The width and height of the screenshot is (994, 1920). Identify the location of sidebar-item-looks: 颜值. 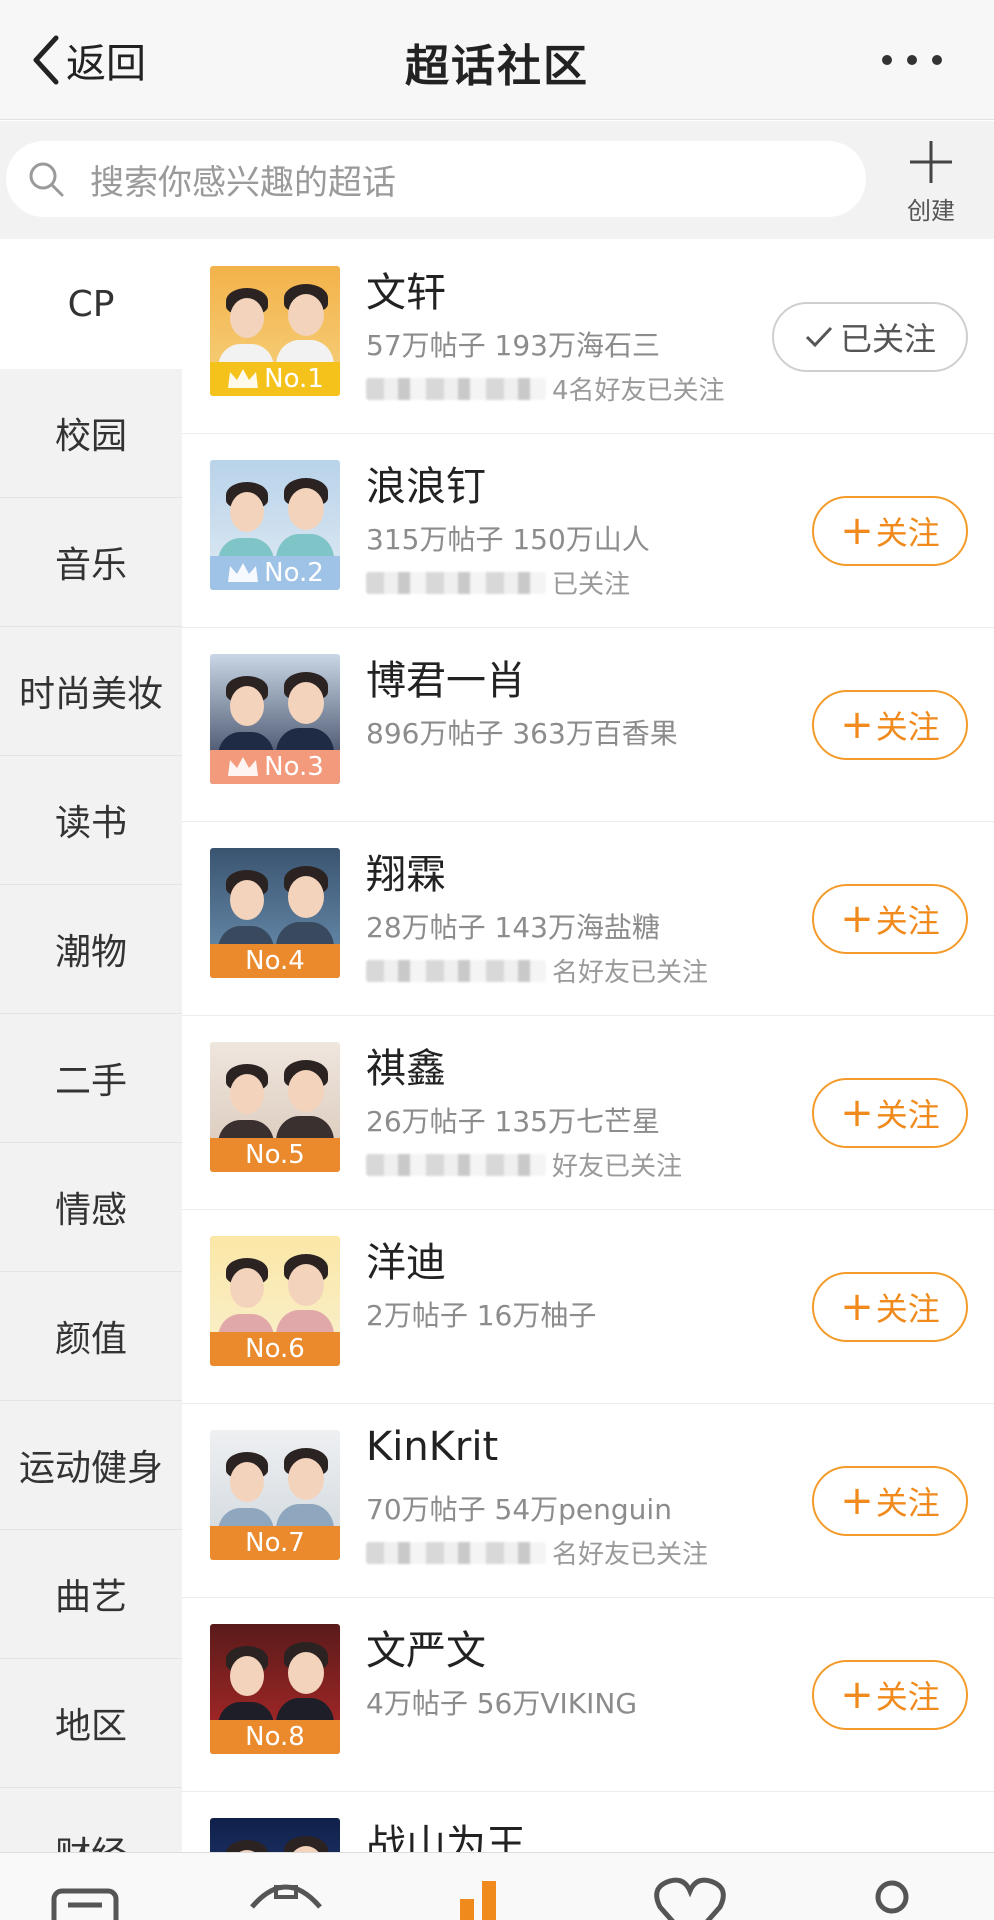
(91, 1336).